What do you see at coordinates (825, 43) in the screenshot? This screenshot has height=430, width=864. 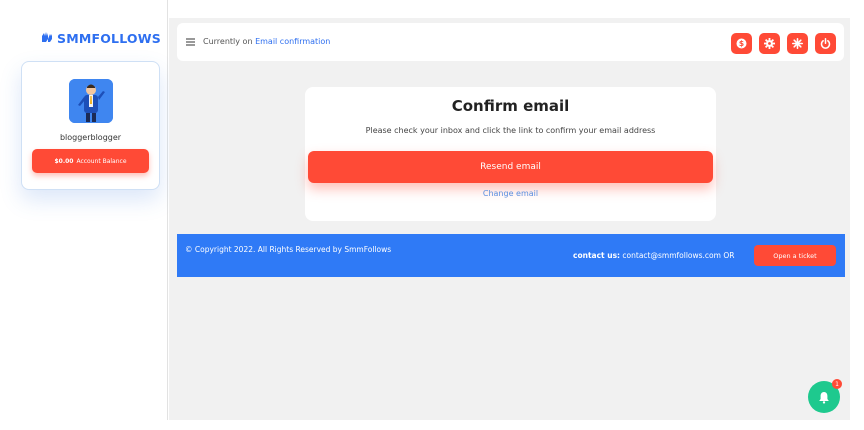 I see `power-icon` at bounding box center [825, 43].